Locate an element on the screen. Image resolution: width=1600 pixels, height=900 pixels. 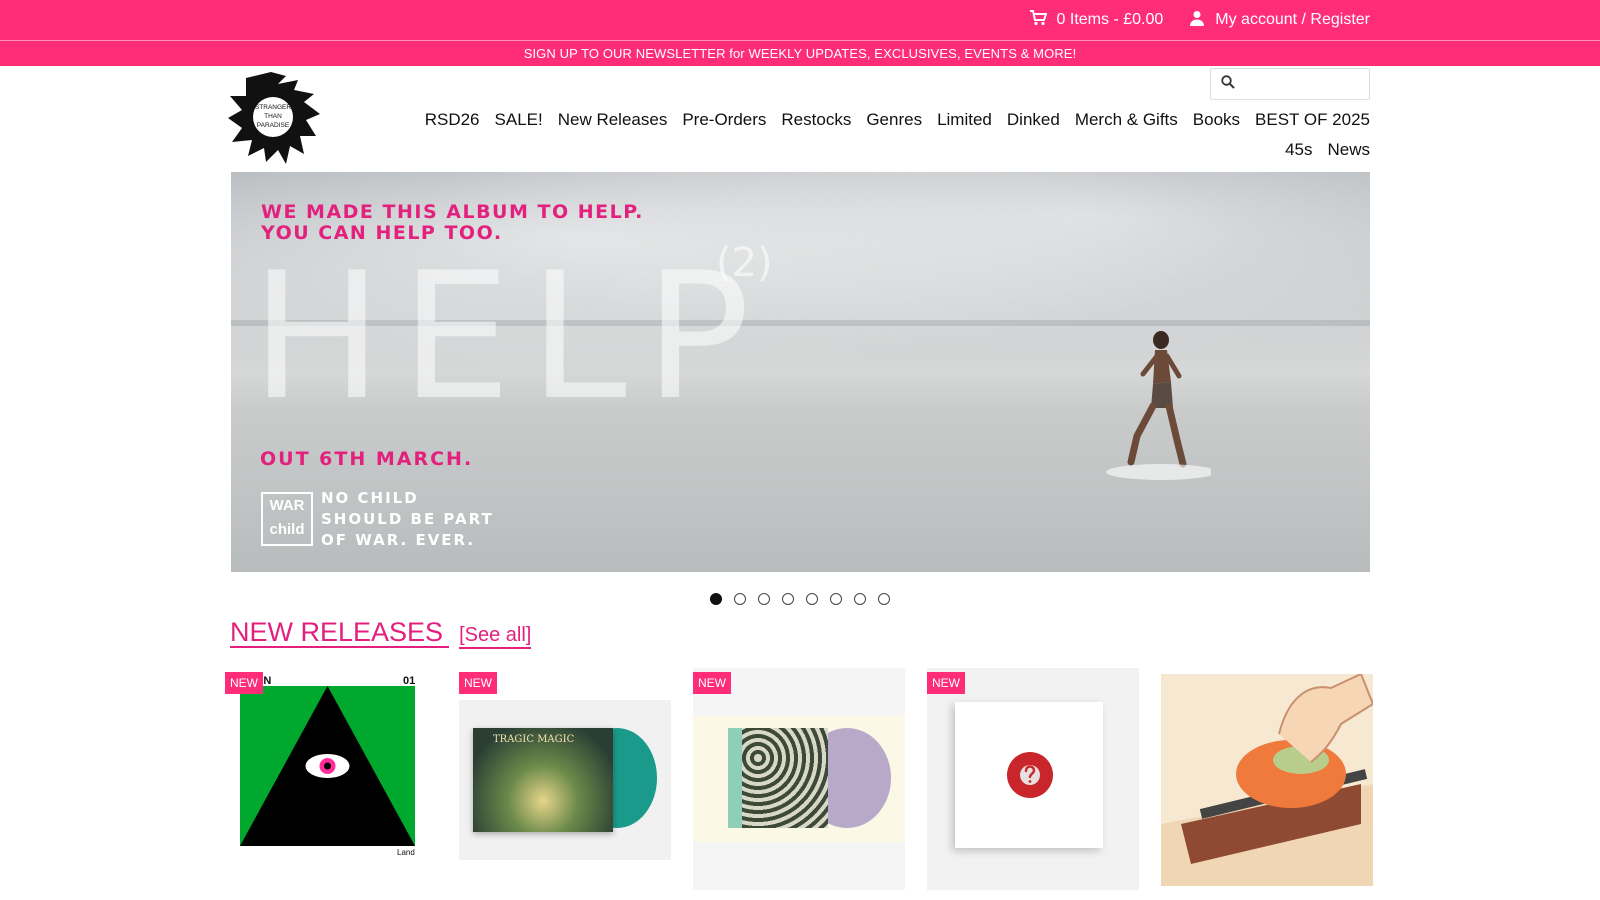
record-label is located at coordinates (1030, 775).